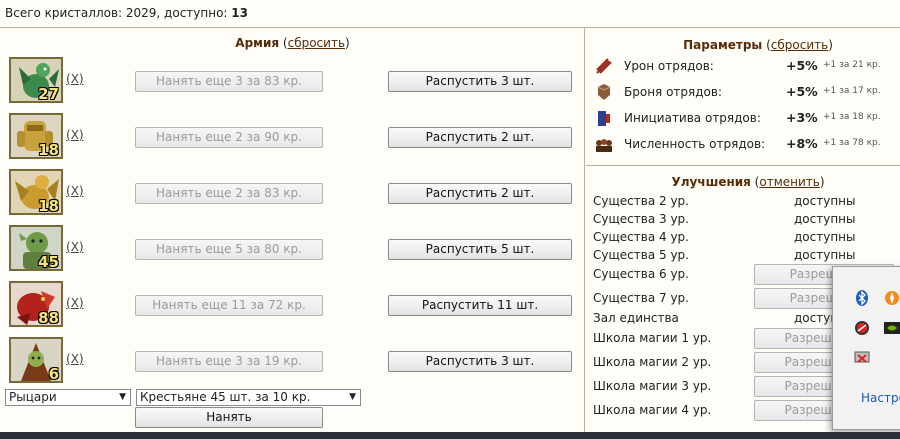 This screenshot has width=900, height=439. Describe the element at coordinates (229, 81) in the screenshot. I see `hire-more-button: Нанять еще 3 за 83 кр.` at that location.